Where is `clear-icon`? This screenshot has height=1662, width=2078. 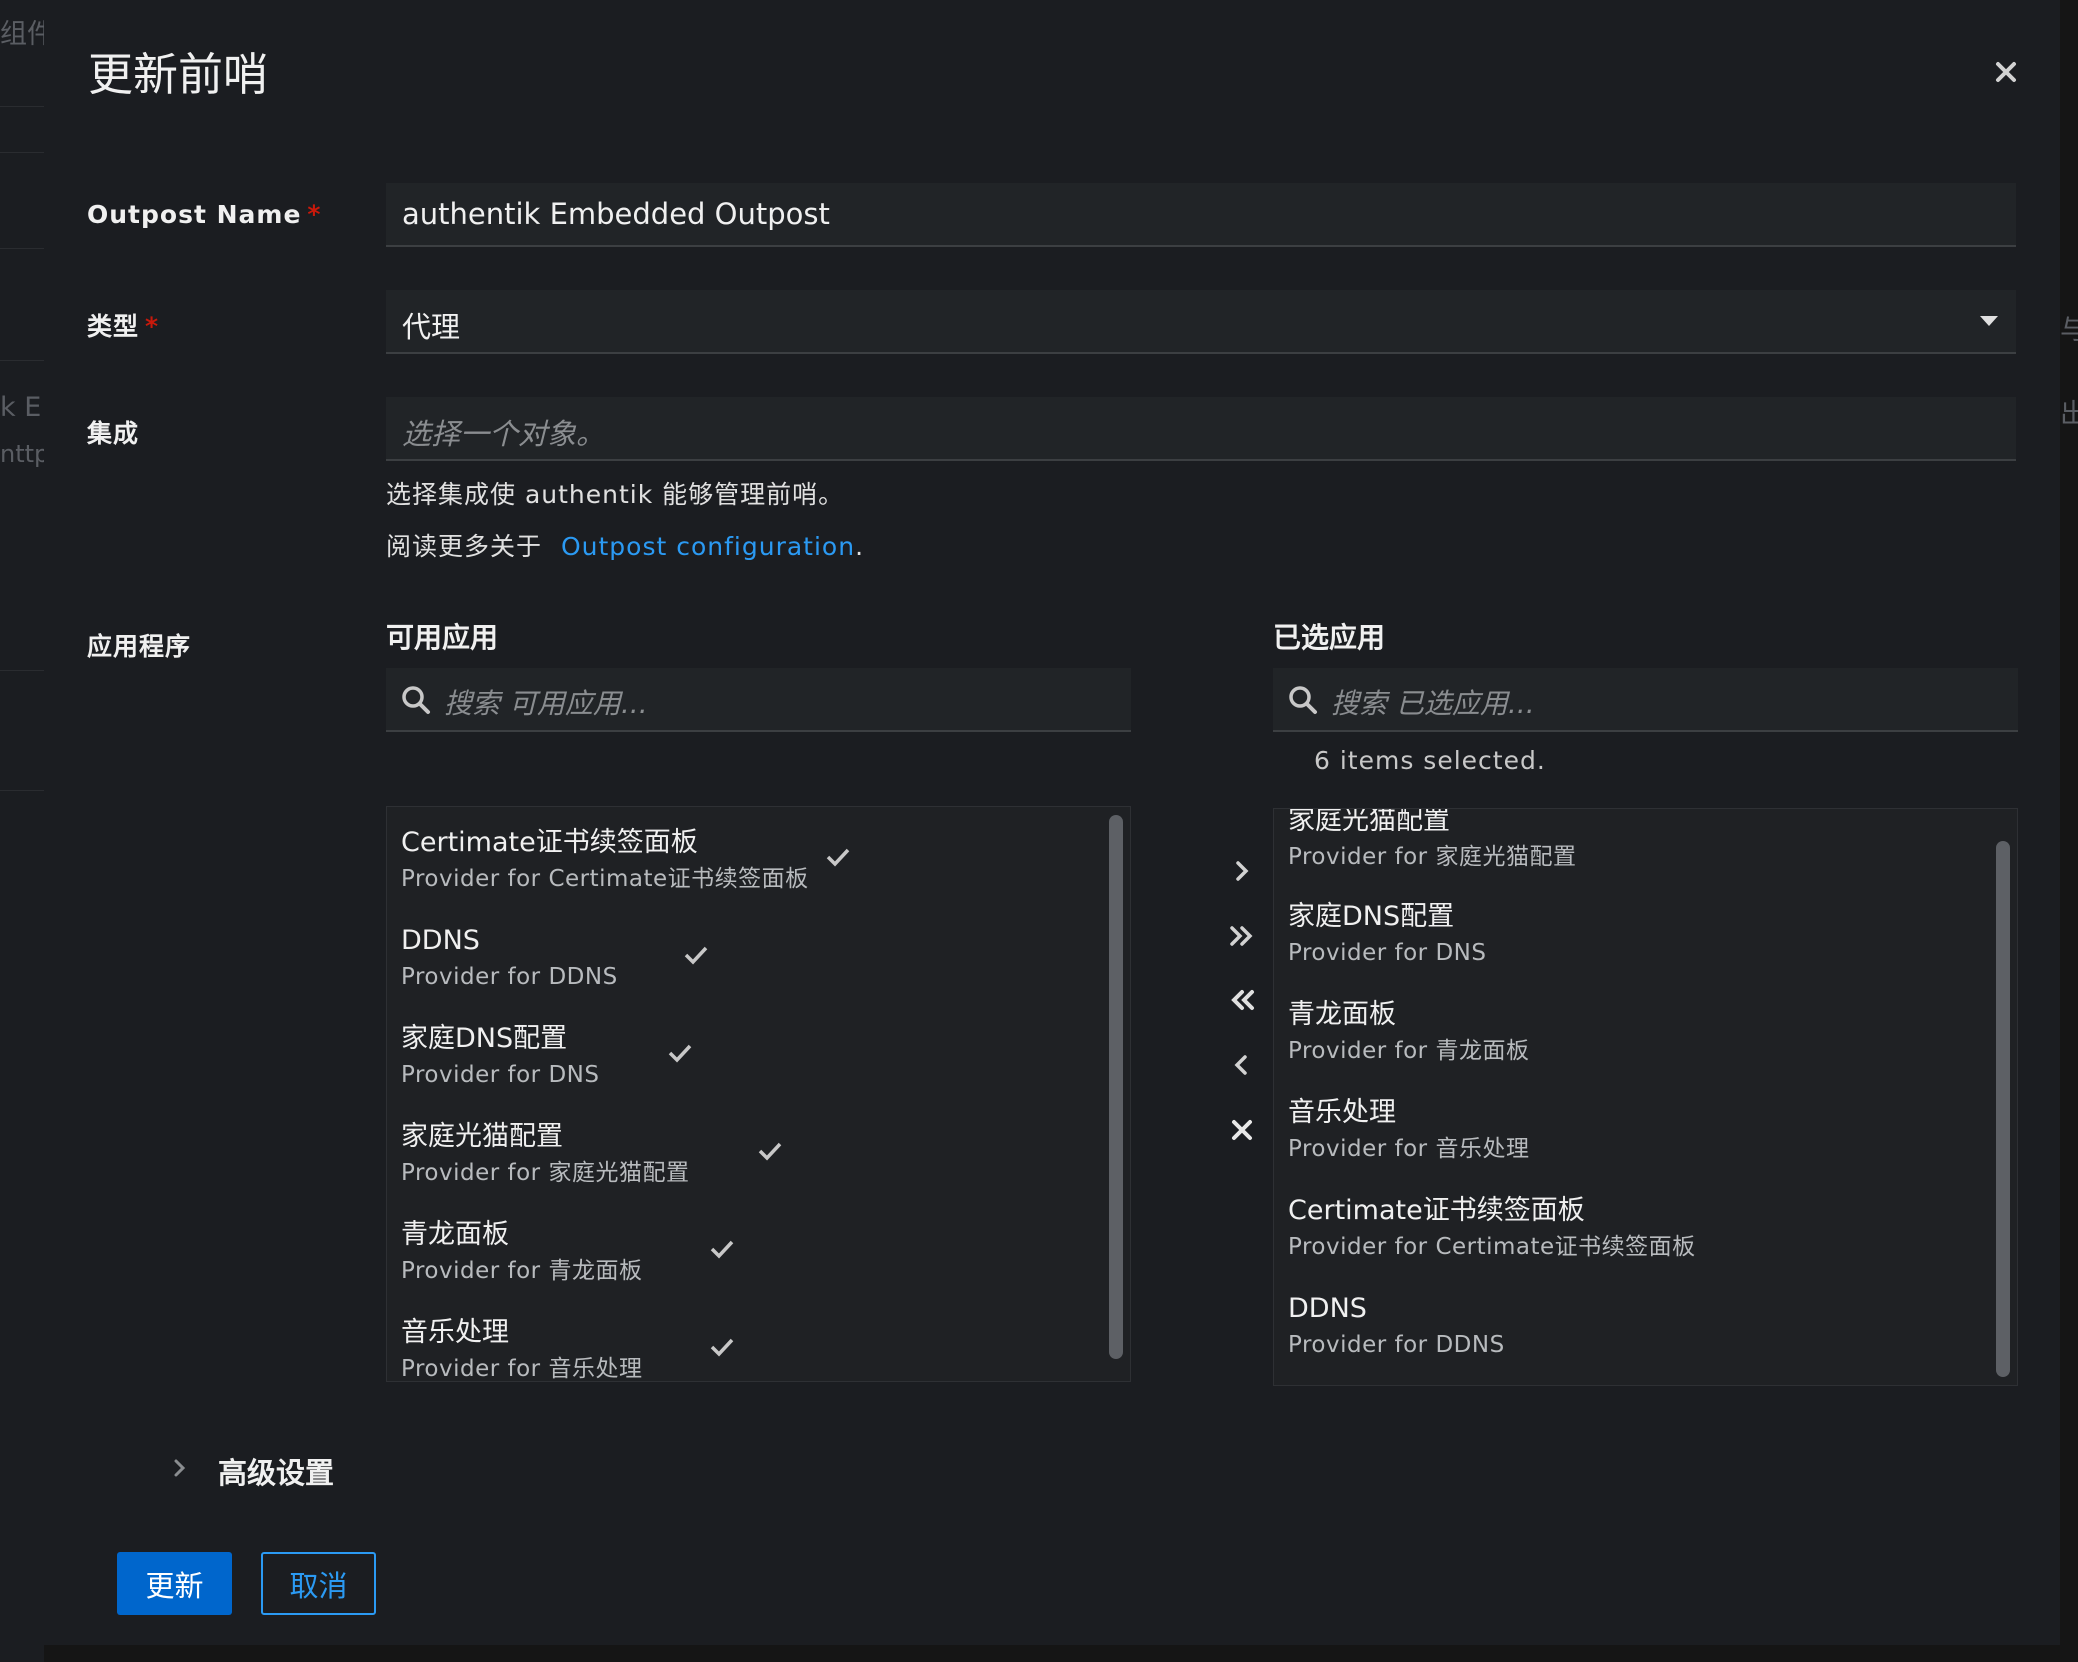 clear-icon is located at coordinates (1242, 1130).